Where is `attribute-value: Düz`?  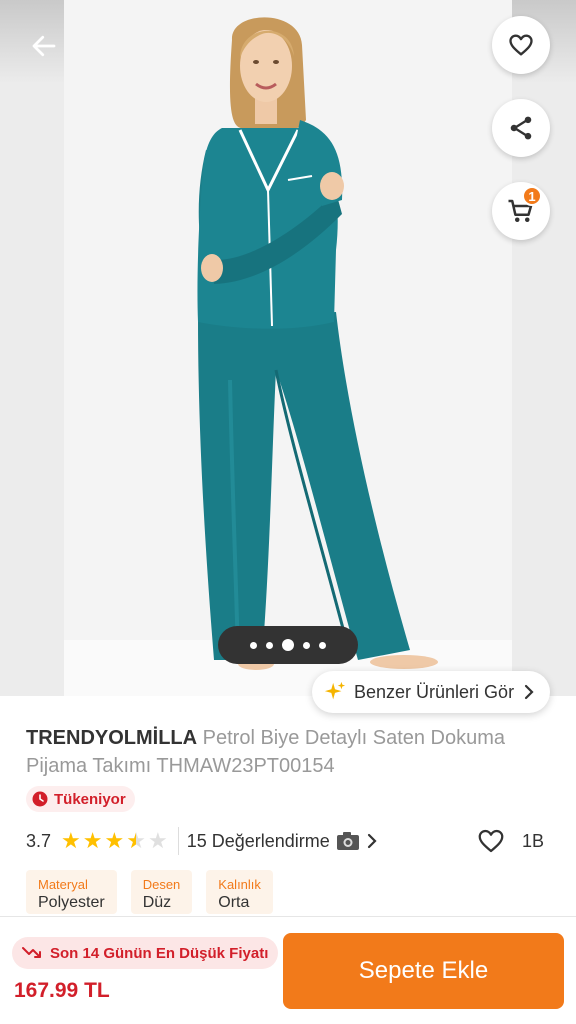 attribute-value: Düz is located at coordinates (157, 902).